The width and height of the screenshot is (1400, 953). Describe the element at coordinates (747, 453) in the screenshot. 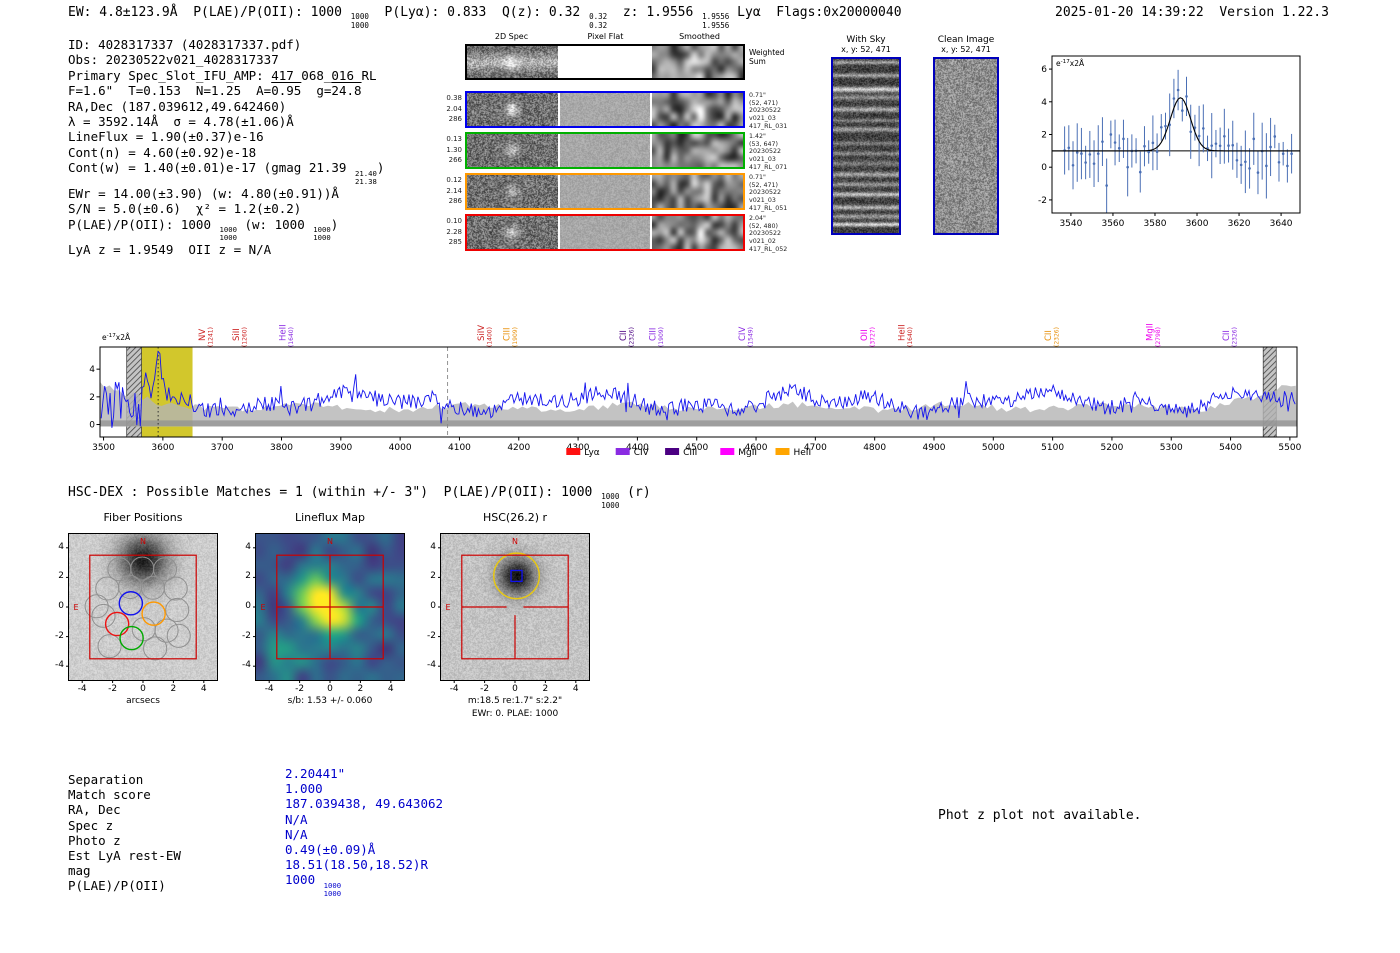

I see `svg-text: MgII` at that location.